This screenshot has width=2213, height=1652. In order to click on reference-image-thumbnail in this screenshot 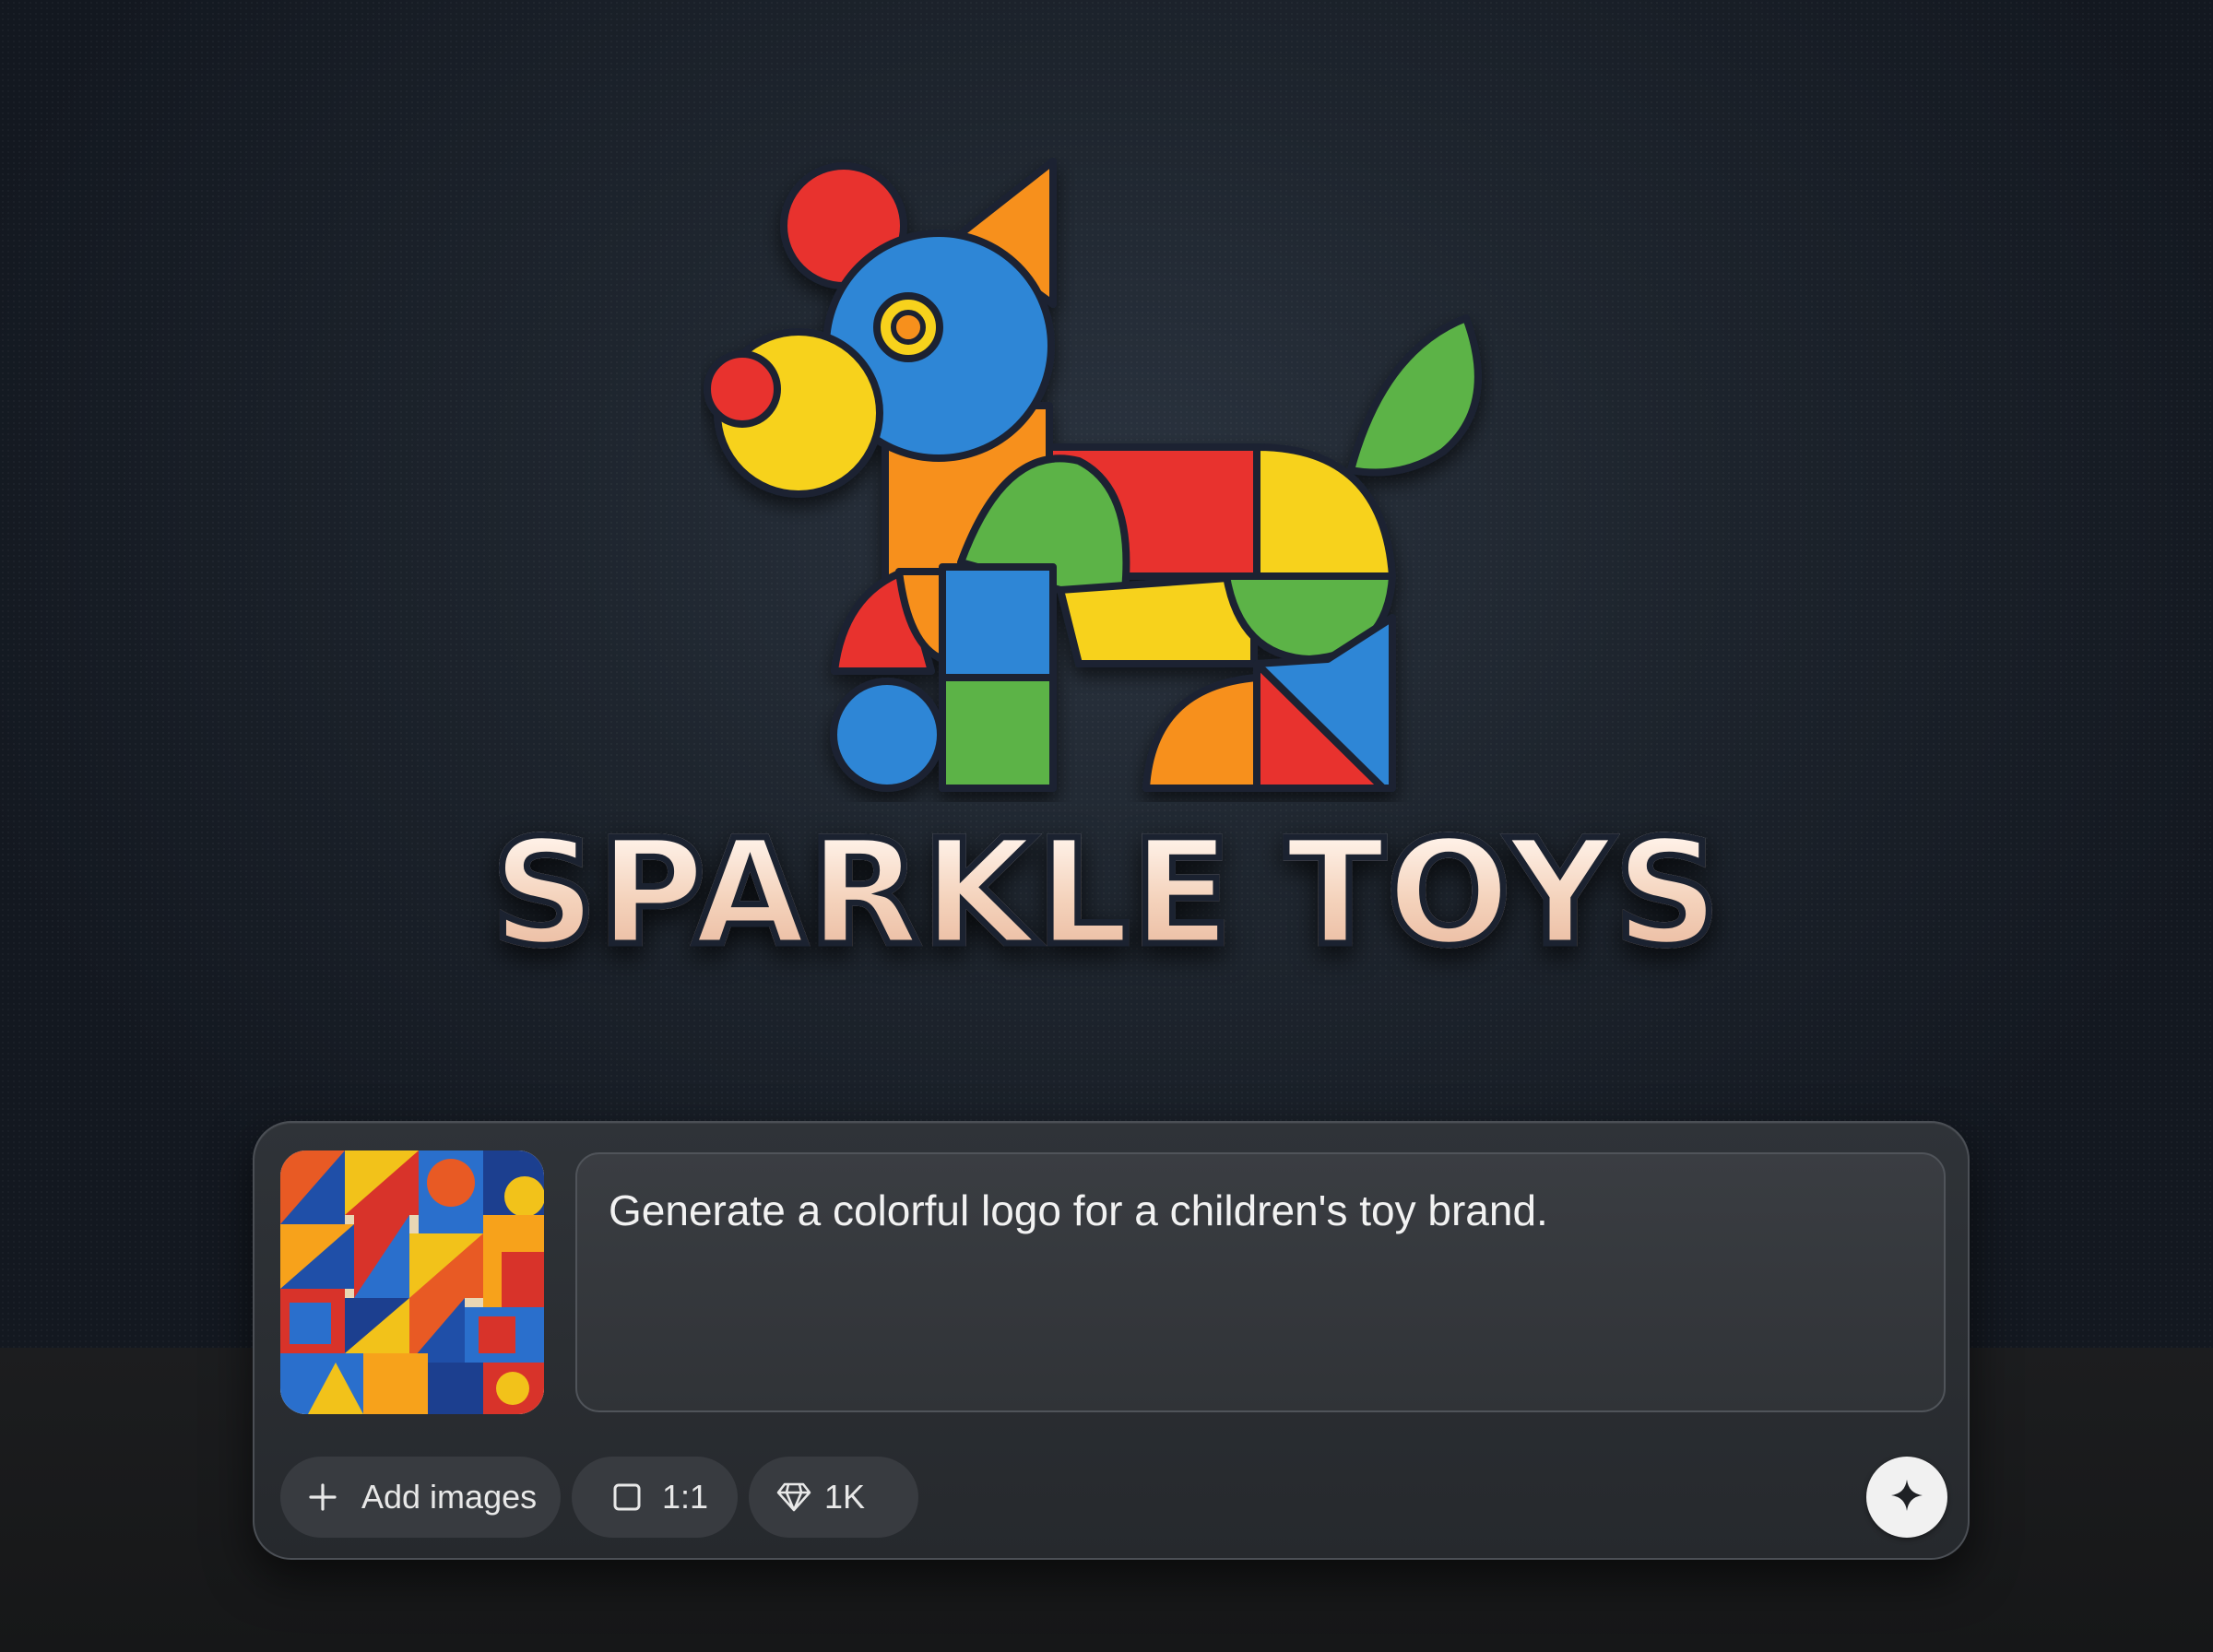, I will do `click(412, 1282)`.